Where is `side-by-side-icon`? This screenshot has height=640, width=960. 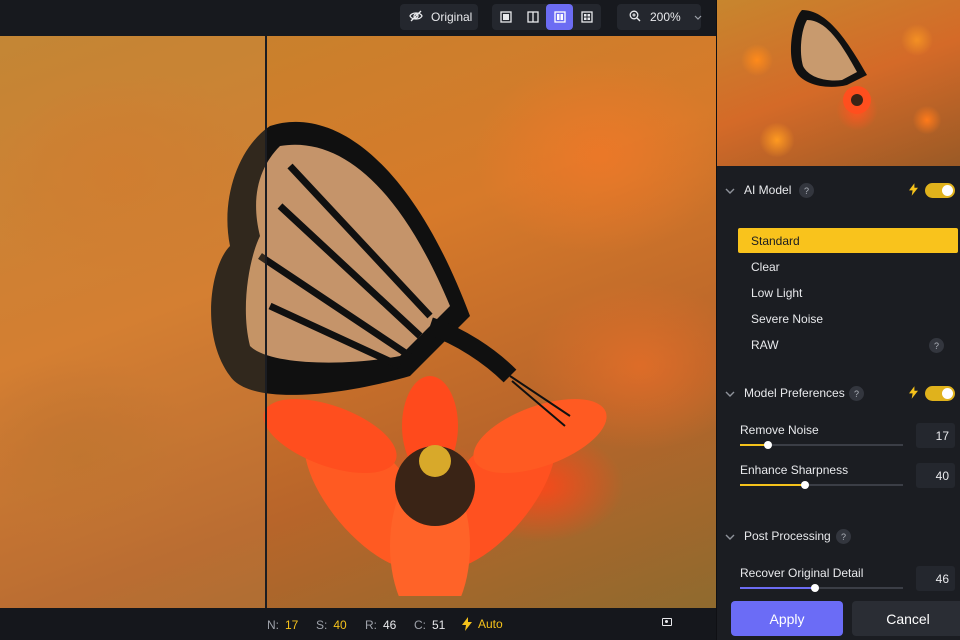
side-by-side-icon is located at coordinates (559, 17).